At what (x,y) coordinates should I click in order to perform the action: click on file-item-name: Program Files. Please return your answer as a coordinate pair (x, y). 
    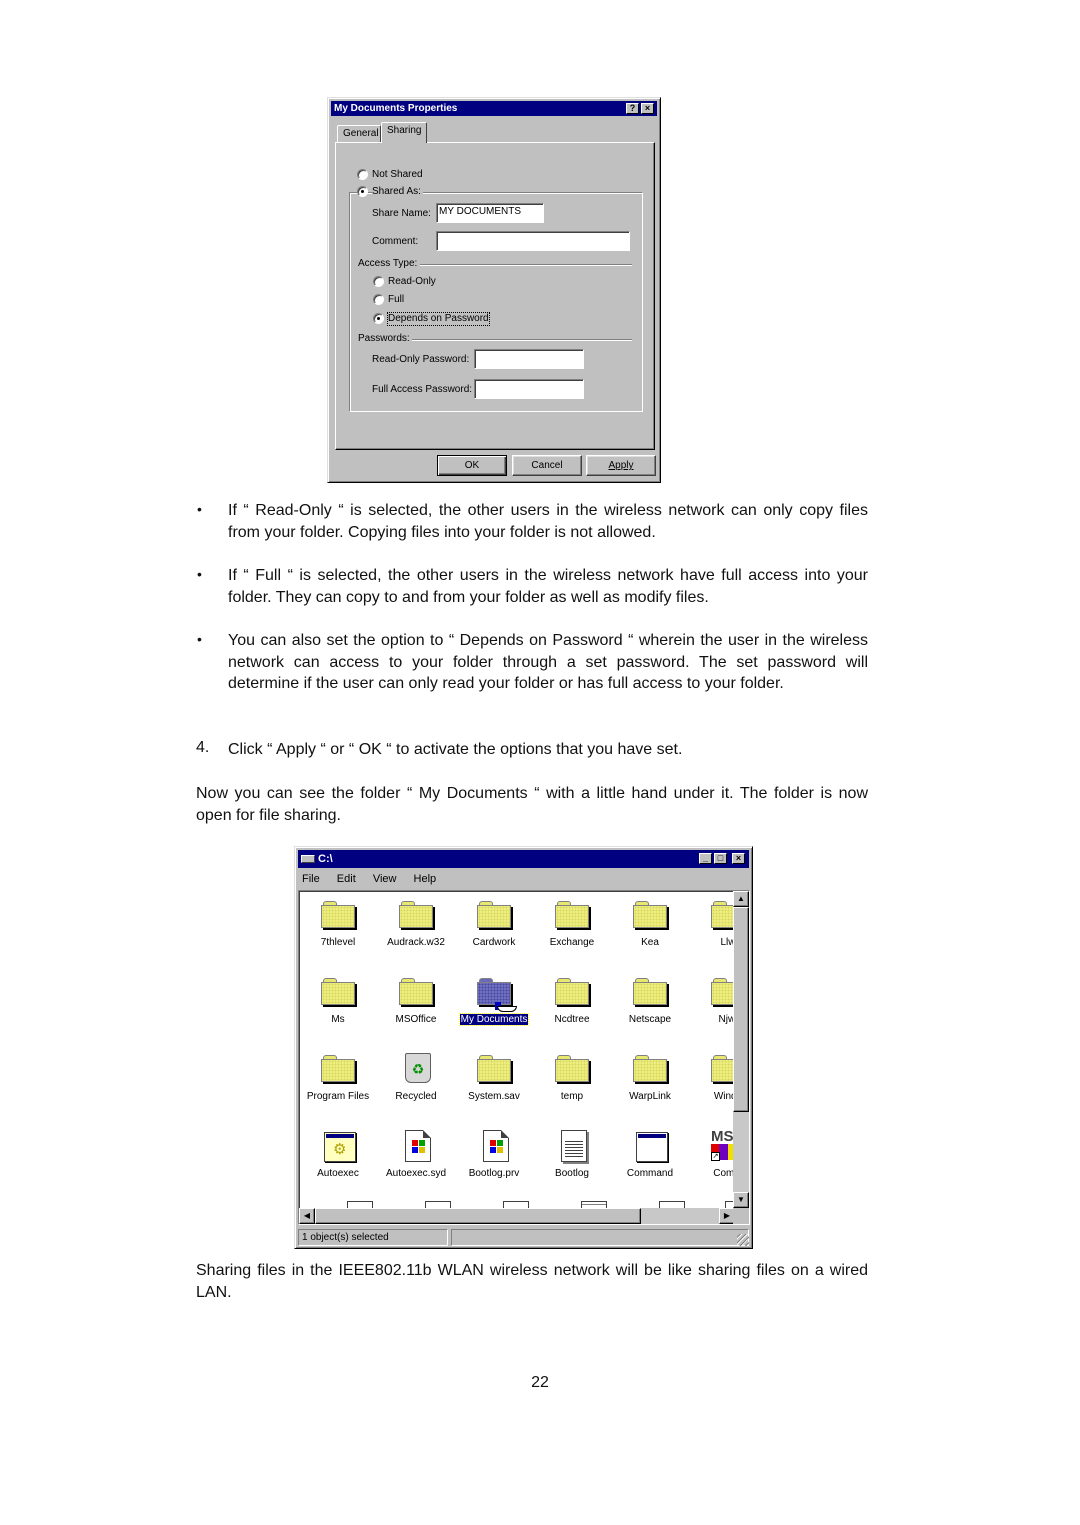
    Looking at the image, I should click on (338, 1096).